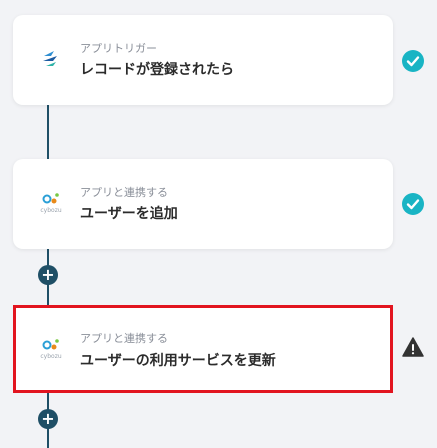 The image size is (437, 448). Describe the element at coordinates (48, 132) in the screenshot. I see `flow-connector` at that location.